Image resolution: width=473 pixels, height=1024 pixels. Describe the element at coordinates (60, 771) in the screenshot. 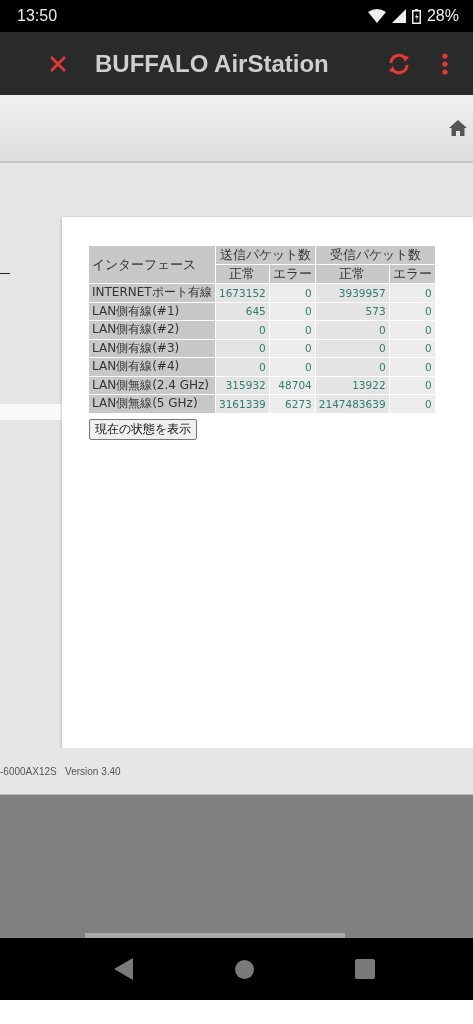

I see `version-text: -6000AX12S Version 3.40` at that location.